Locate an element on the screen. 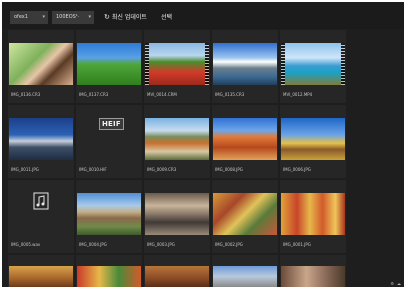 This screenshot has width=405, height=289. file-name: IMG_0010.HIF is located at coordinates (93, 169).